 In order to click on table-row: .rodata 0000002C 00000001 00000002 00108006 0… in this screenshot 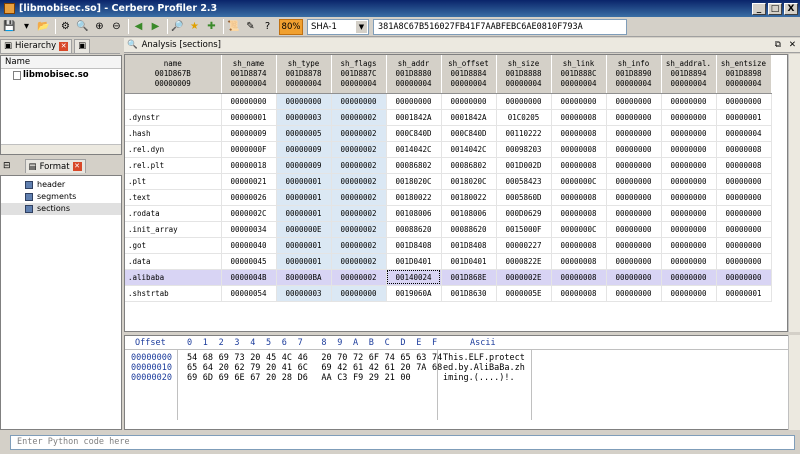, I will do `click(448, 213)`.